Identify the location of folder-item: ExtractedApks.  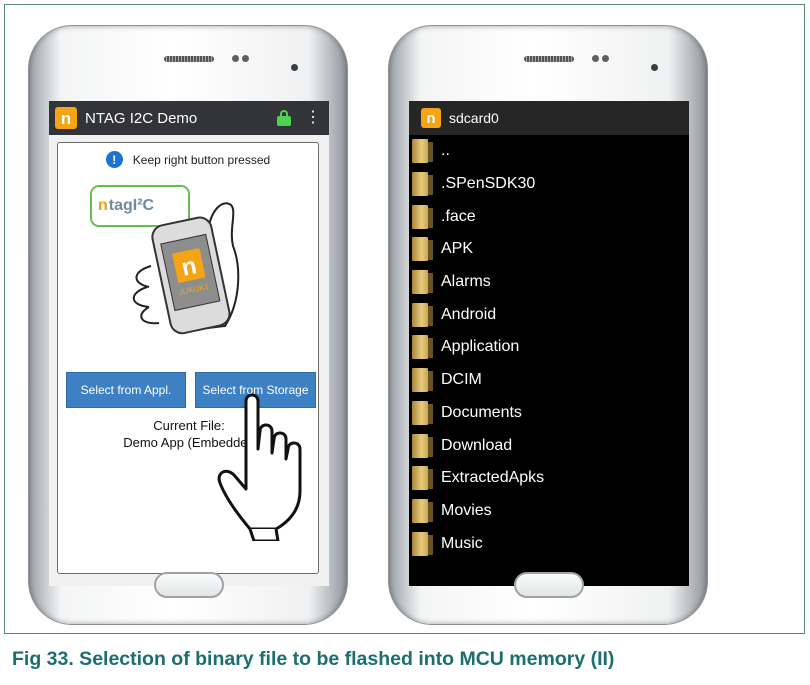
(549, 478).